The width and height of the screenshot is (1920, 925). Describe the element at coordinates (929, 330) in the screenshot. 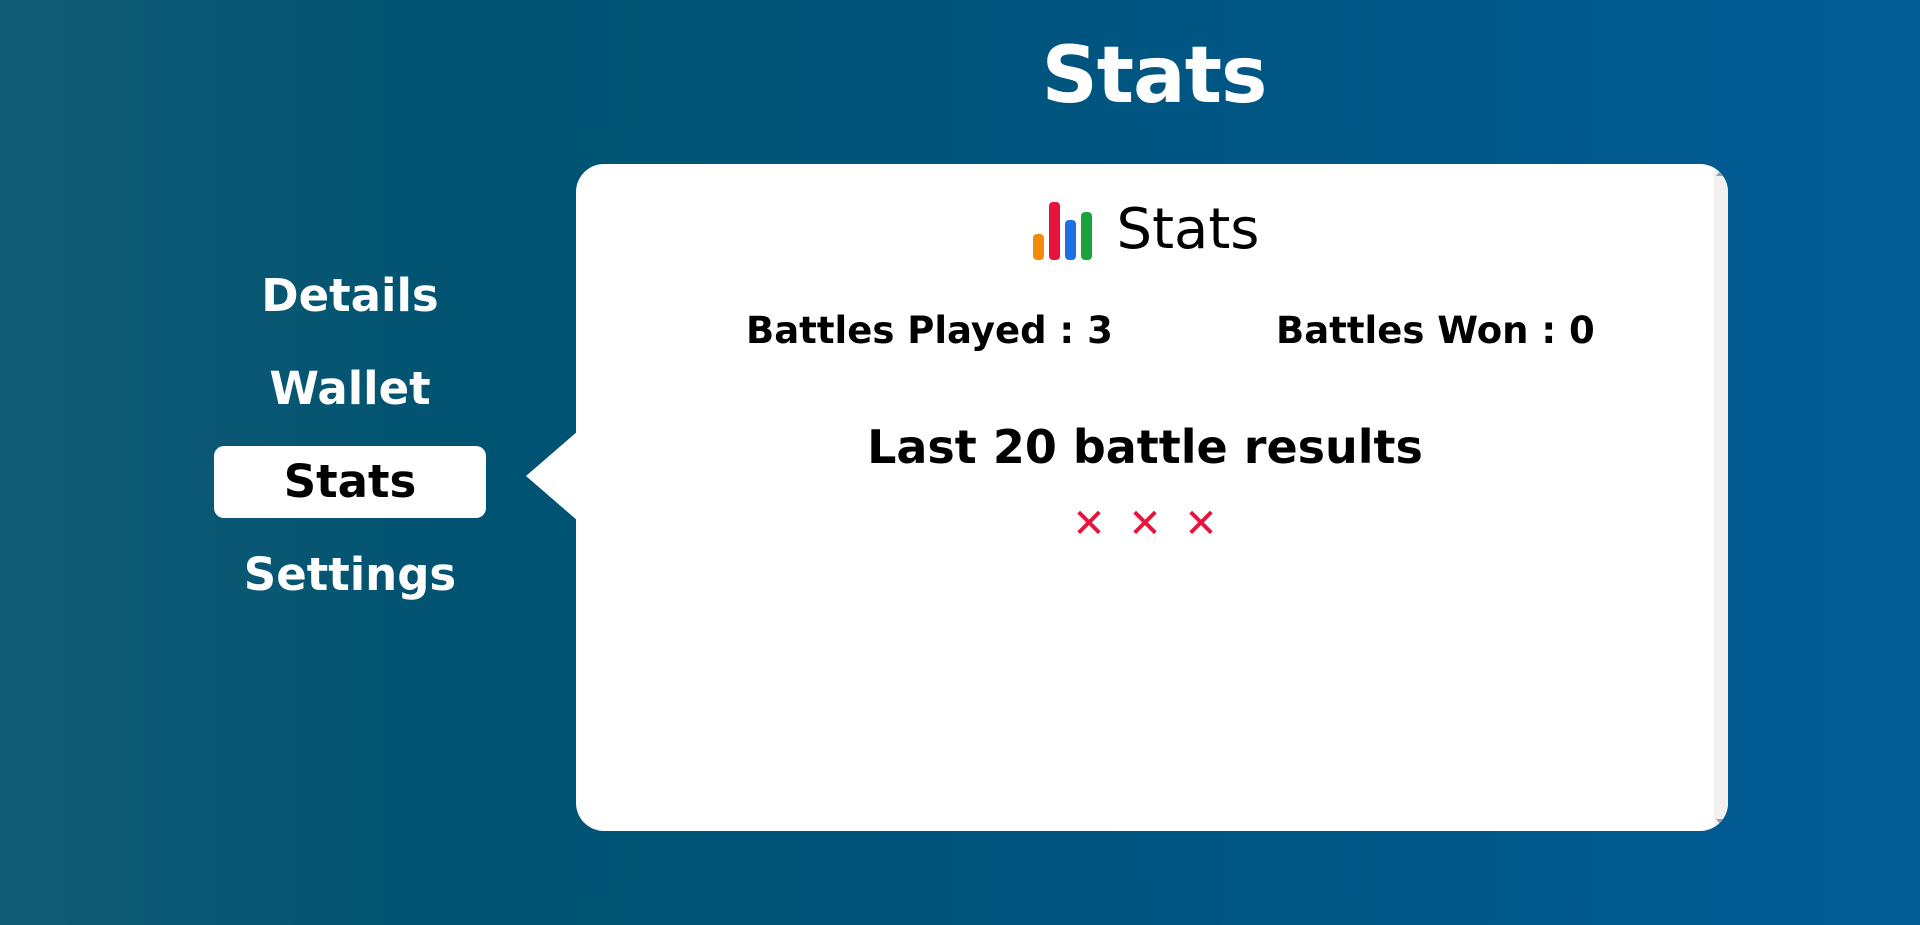

I see `battles-played: Battles Played : 3` at that location.